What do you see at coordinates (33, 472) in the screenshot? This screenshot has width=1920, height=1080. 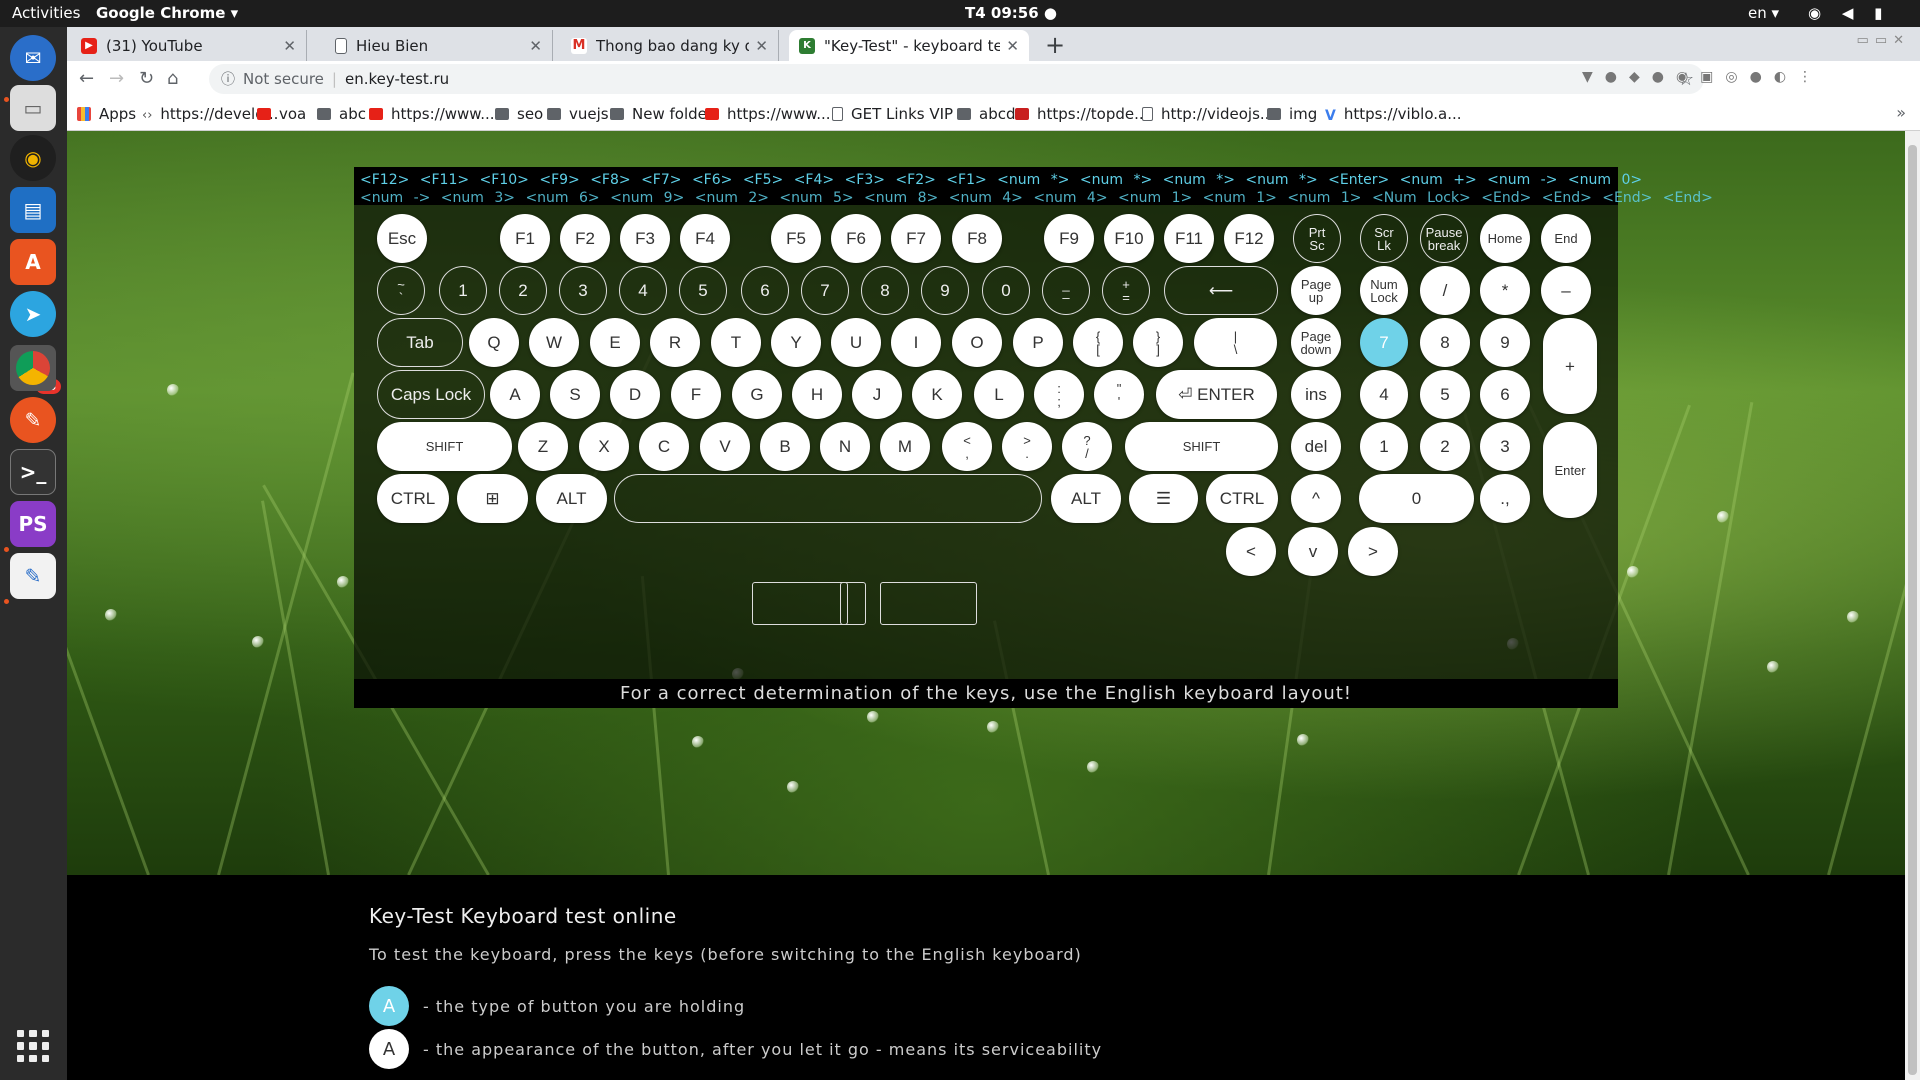 I see `terminal-icon: >_` at bounding box center [33, 472].